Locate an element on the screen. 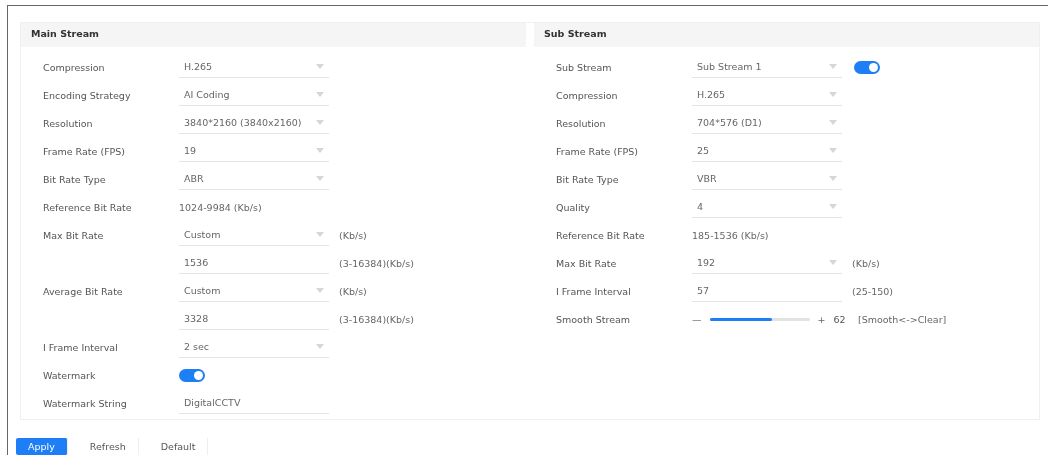 The height and width of the screenshot is (455, 1048). field-label: Quality is located at coordinates (573, 207).